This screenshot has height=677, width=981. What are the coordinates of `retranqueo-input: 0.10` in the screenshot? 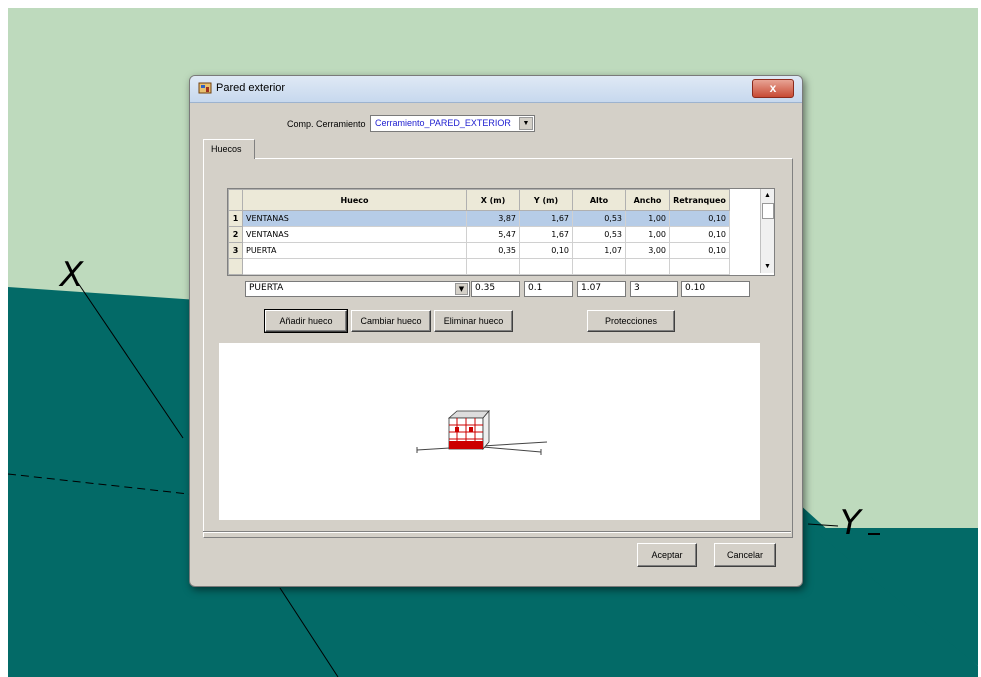 It's located at (715, 289).